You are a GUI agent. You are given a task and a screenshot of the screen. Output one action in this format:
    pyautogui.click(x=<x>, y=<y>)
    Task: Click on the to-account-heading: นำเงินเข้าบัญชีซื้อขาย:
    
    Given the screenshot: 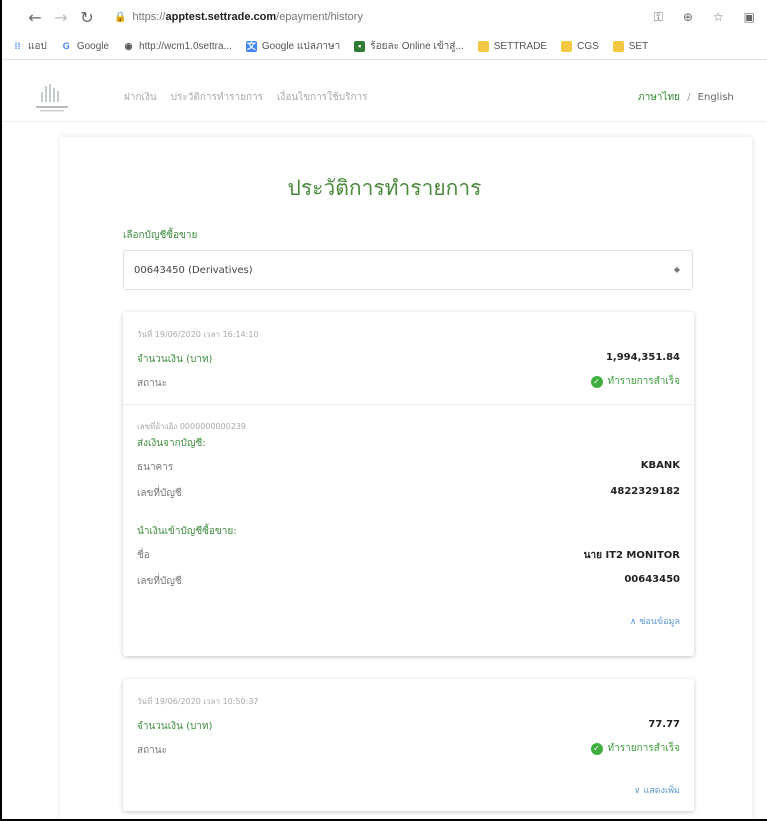 What is the action you would take?
    pyautogui.click(x=187, y=531)
    